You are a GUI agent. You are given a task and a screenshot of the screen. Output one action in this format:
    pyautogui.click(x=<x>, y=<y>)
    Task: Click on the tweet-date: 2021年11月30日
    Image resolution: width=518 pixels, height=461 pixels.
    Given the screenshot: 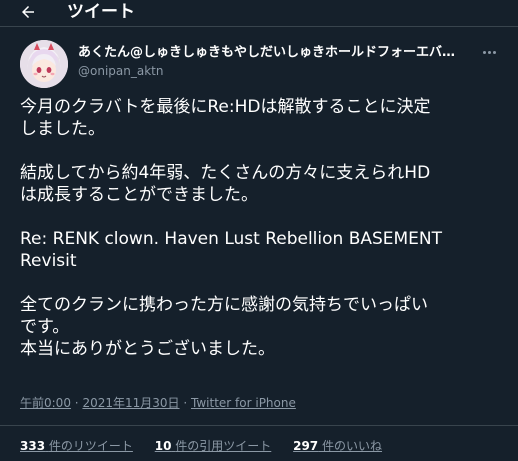 What is the action you would take?
    pyautogui.click(x=130, y=403)
    